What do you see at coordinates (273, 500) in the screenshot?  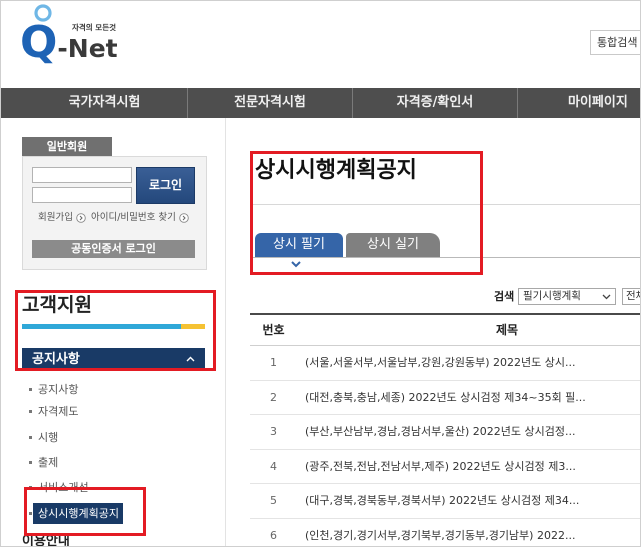 I see `row-number: 5` at bounding box center [273, 500].